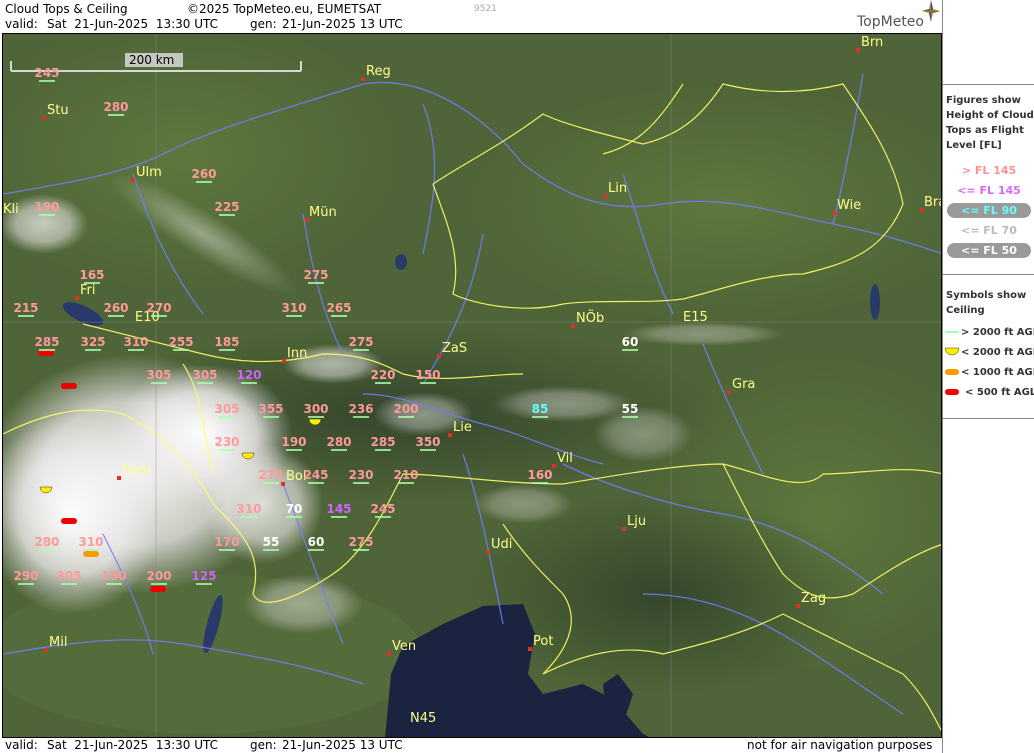 This screenshot has height=753, width=1034. Describe the element at coordinates (462, 427) in the screenshot. I see `city-label: Lie` at that location.